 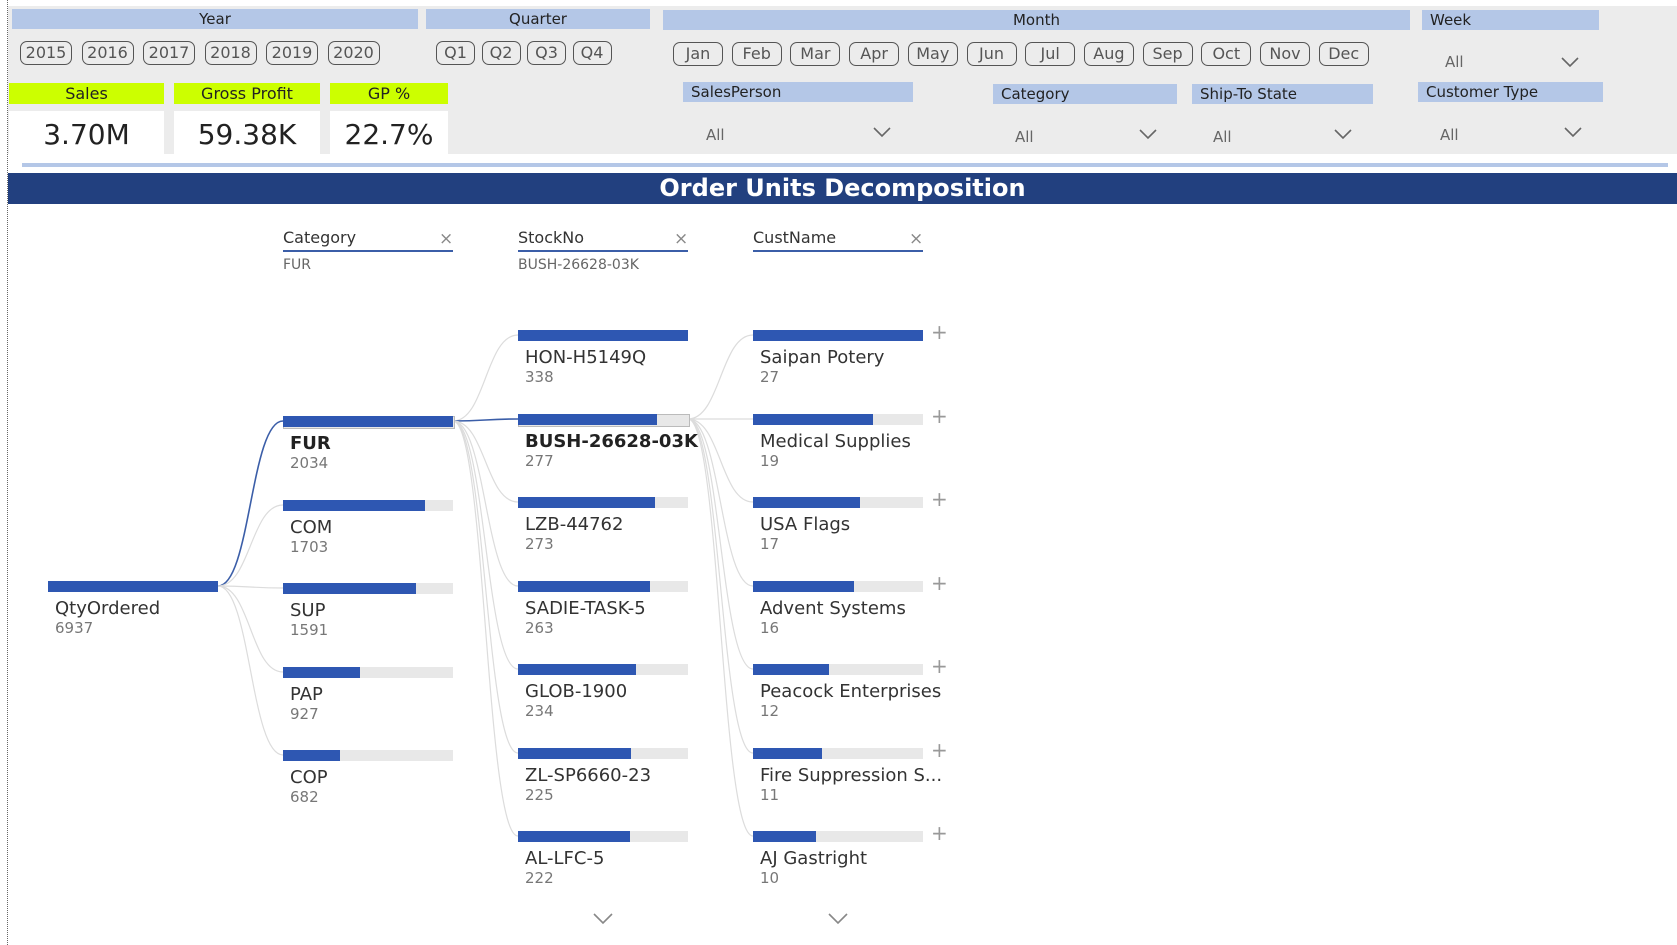 What do you see at coordinates (368, 695) in the screenshot?
I see `node-pap: PAP 927` at bounding box center [368, 695].